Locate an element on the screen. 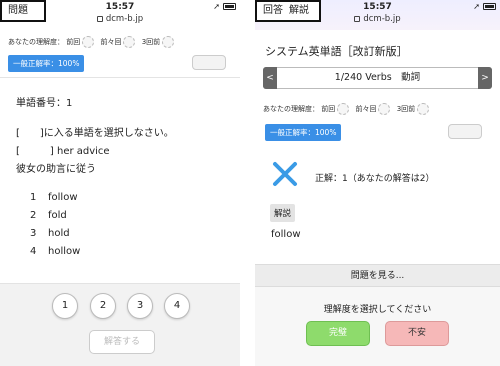 Image resolution: width=500 pixels, height=366 pixels. answer-word: follow is located at coordinates (286, 234).